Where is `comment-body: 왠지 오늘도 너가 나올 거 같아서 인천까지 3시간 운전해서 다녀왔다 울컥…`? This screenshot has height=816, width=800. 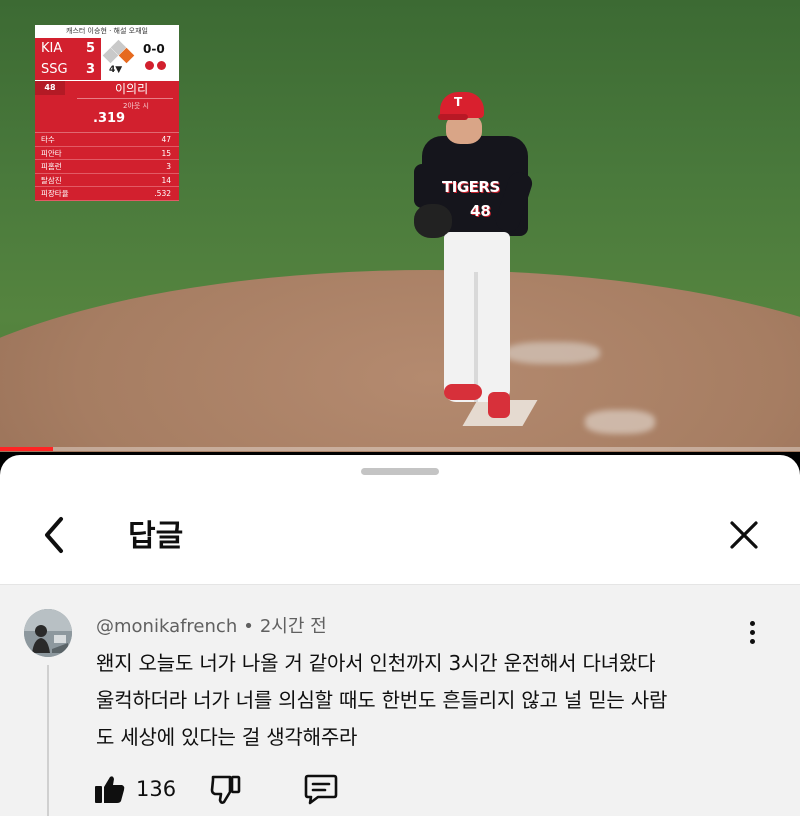 comment-body: 왠지 오늘도 너가 나올 거 같아서 인천까지 3시간 운전해서 다녀왔다 울컥… is located at coordinates (426, 700).